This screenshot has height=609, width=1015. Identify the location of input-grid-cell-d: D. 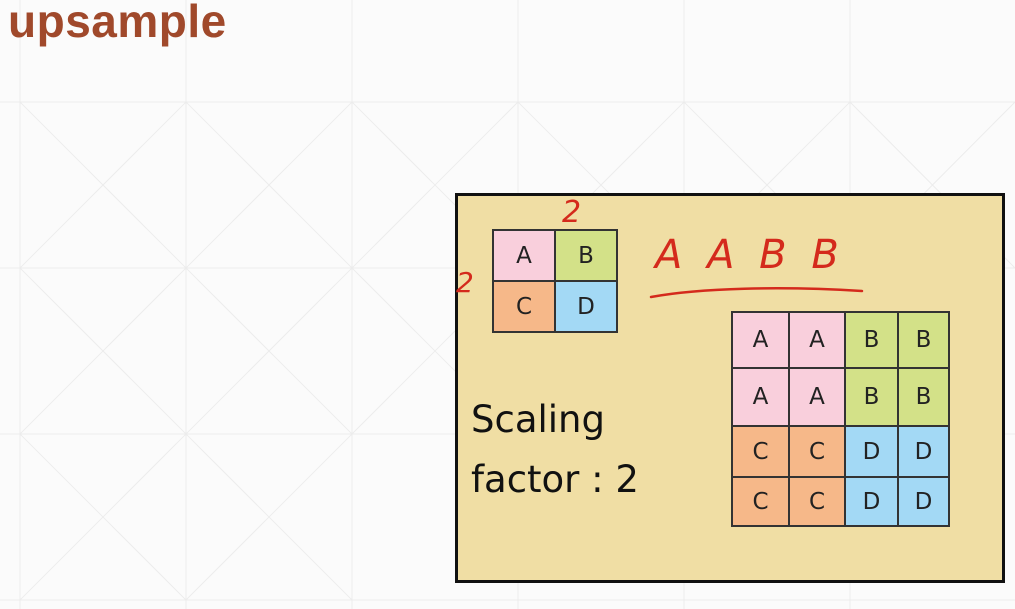
(586, 306).